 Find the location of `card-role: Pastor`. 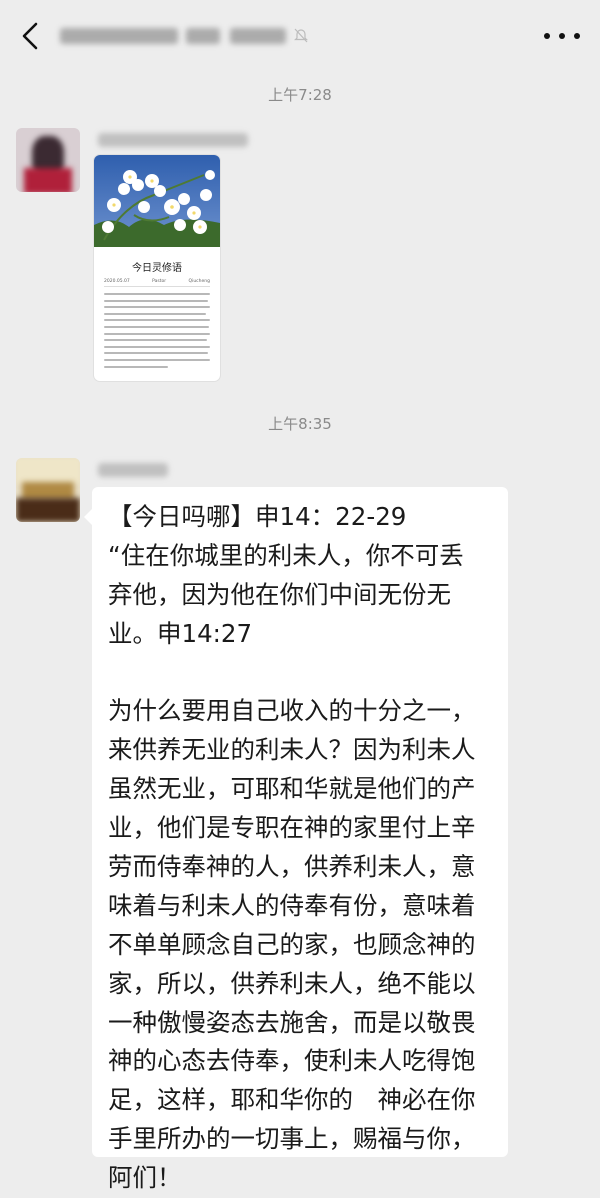

card-role: Pastor is located at coordinates (159, 281).